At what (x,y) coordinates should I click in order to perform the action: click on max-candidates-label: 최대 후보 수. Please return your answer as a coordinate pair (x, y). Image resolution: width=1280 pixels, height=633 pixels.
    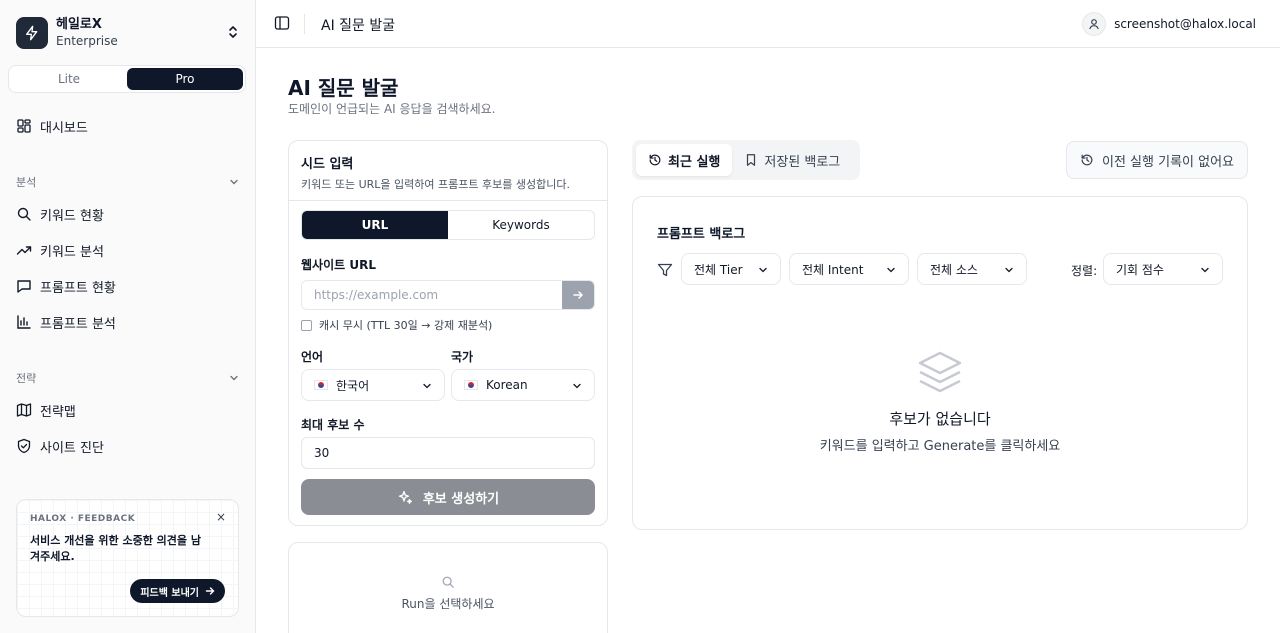
    Looking at the image, I should click on (333, 425).